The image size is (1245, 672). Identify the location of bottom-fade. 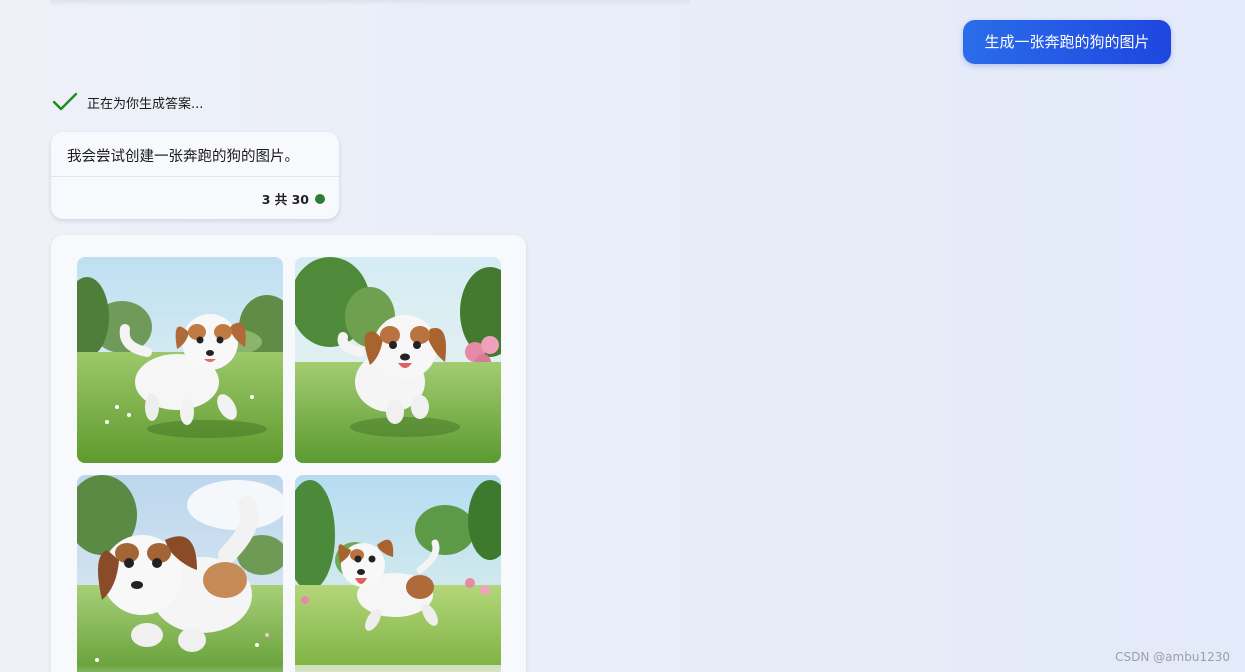
(288, 668).